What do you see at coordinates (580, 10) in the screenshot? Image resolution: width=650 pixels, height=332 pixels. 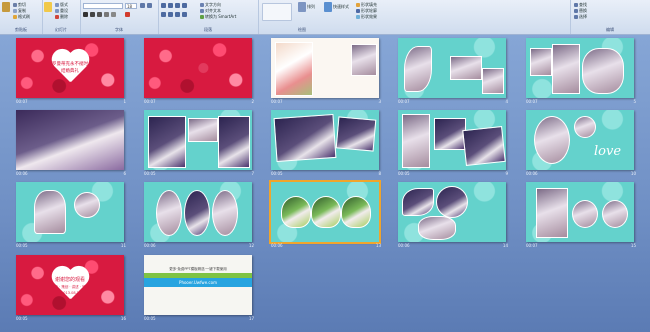 I see `replace-button: 替换` at bounding box center [580, 10].